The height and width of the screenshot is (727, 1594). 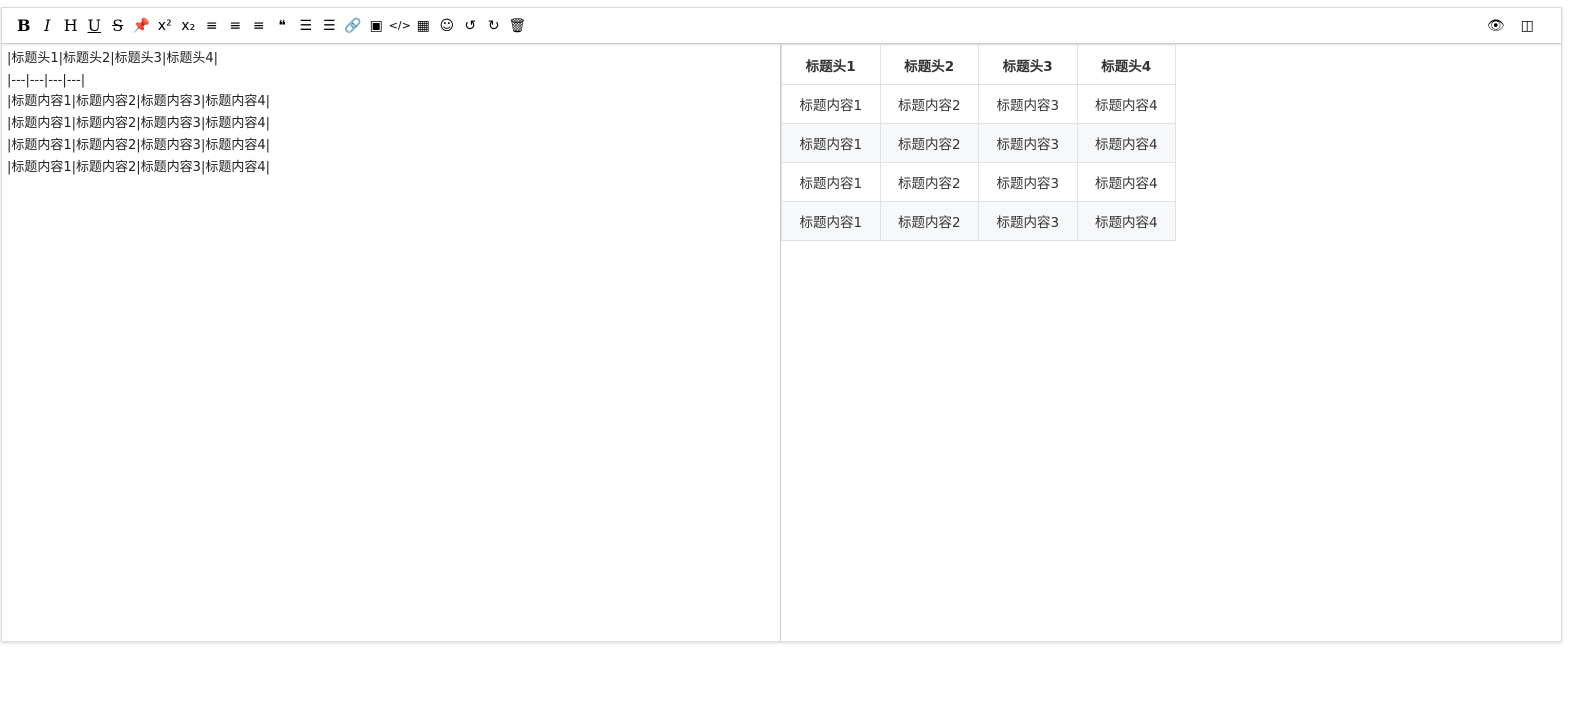 I want to click on quote-icon: ❝, so click(x=283, y=26).